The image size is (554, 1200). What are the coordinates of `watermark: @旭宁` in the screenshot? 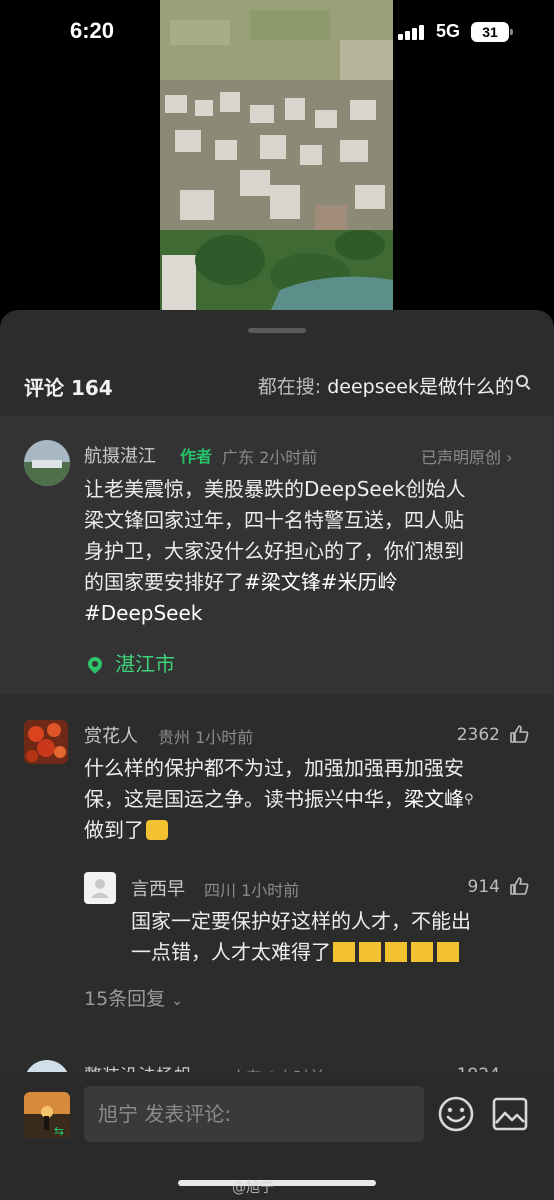 It's located at (253, 1188).